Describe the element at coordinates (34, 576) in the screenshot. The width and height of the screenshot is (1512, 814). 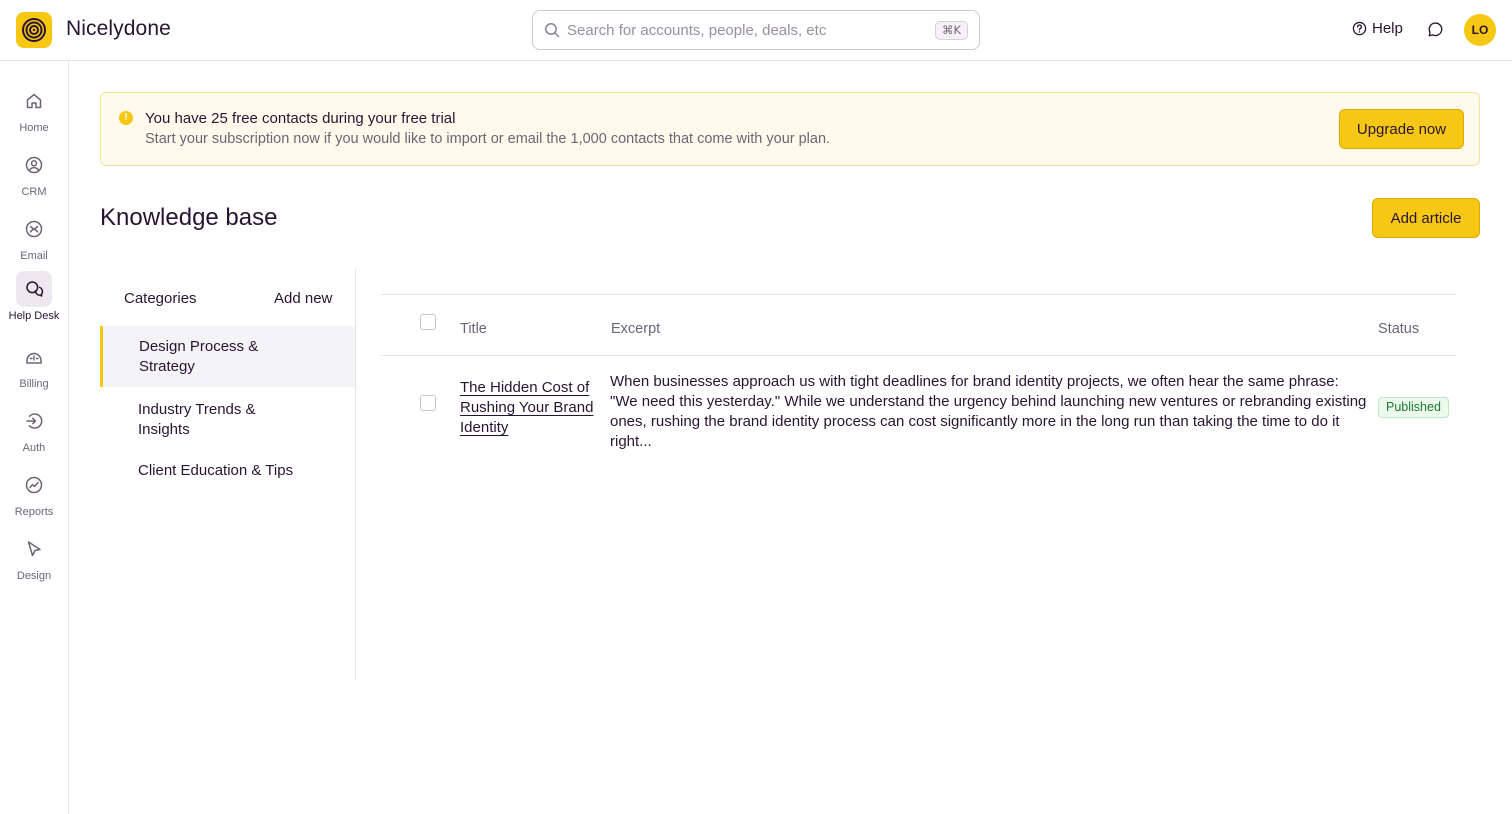
I see `nav-label: Design` at that location.